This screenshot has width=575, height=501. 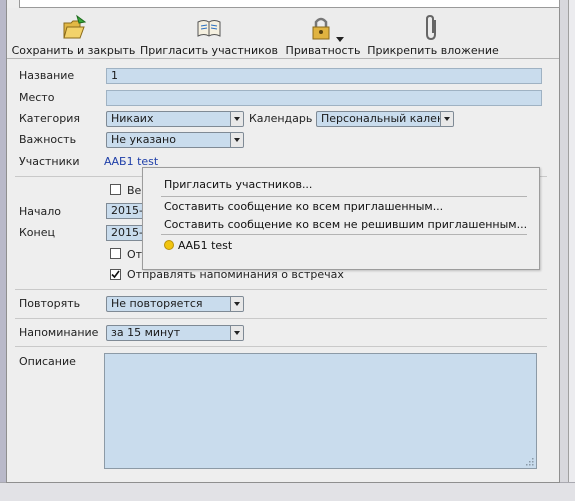 I want to click on privacy-button: Приватность, so click(x=323, y=34).